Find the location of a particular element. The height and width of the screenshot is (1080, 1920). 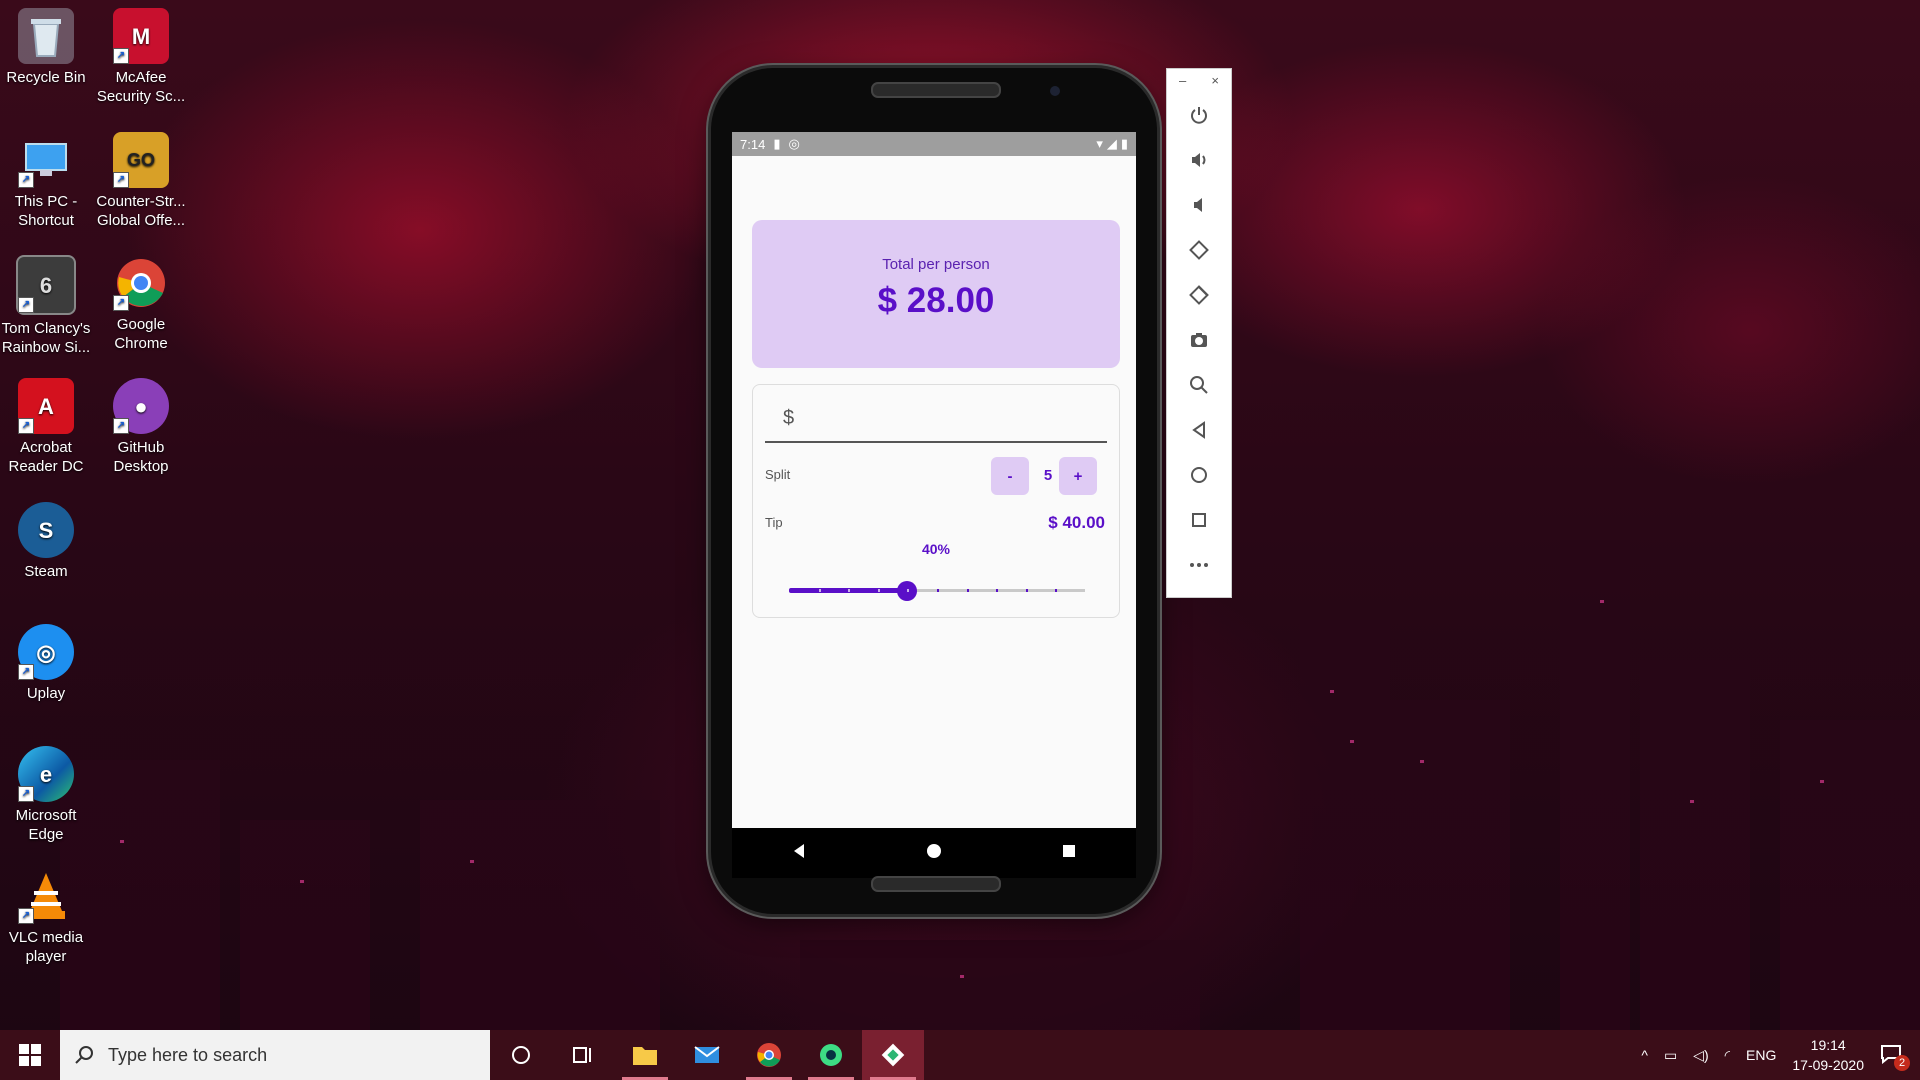

rotate-left-button is located at coordinates (1199, 249).